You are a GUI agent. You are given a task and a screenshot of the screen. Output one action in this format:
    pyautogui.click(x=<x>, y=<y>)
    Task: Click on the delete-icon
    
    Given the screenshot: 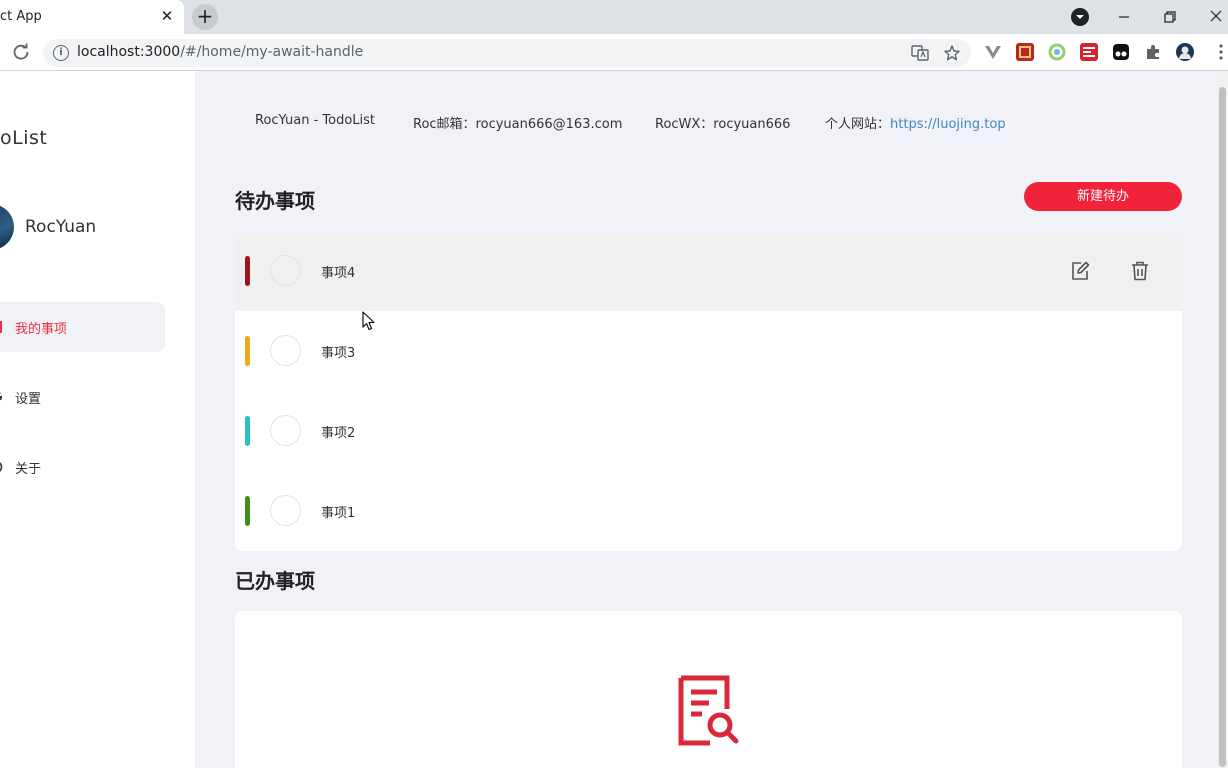 What is the action you would take?
    pyautogui.click(x=1140, y=271)
    